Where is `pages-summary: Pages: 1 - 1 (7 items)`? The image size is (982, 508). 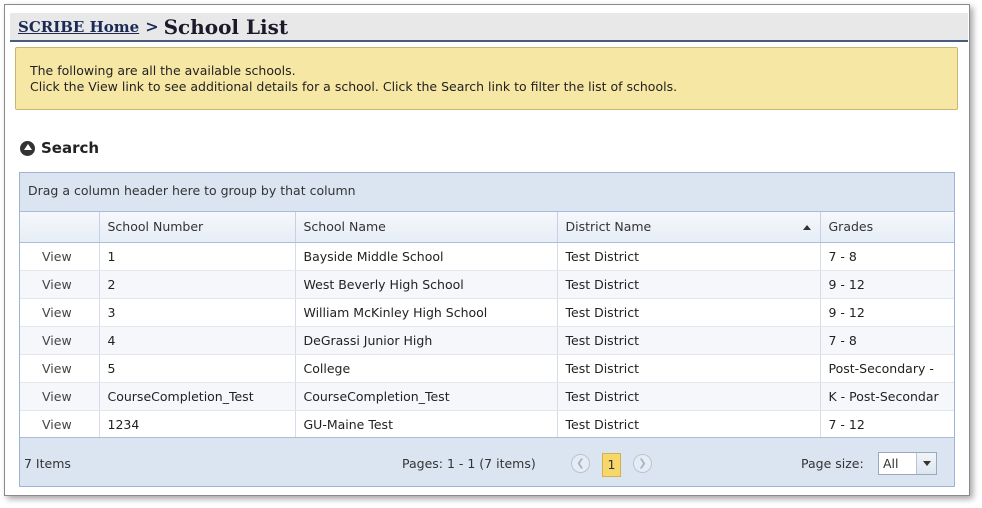
pages-summary: Pages: 1 - 1 (7 items) is located at coordinates (469, 463).